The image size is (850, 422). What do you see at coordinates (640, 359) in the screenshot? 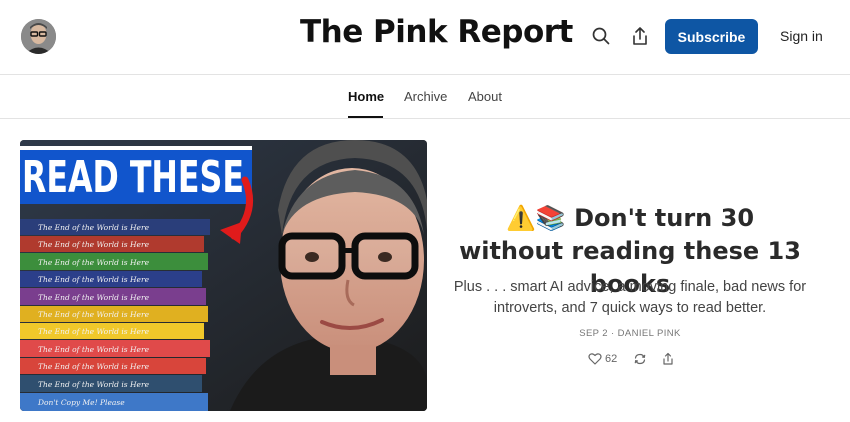
I see `restack-icon` at bounding box center [640, 359].